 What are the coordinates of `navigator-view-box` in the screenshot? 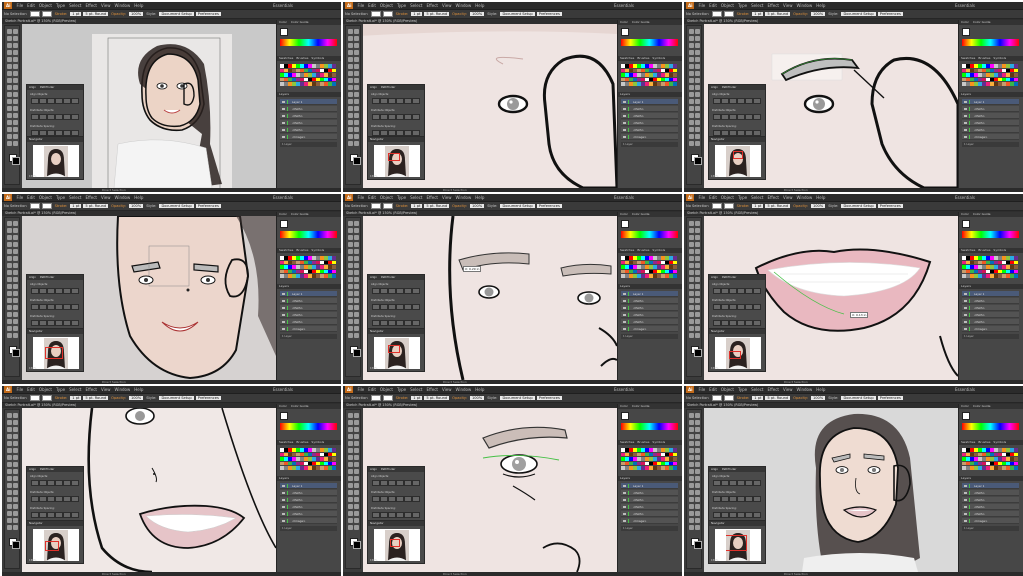 It's located at (735, 355).